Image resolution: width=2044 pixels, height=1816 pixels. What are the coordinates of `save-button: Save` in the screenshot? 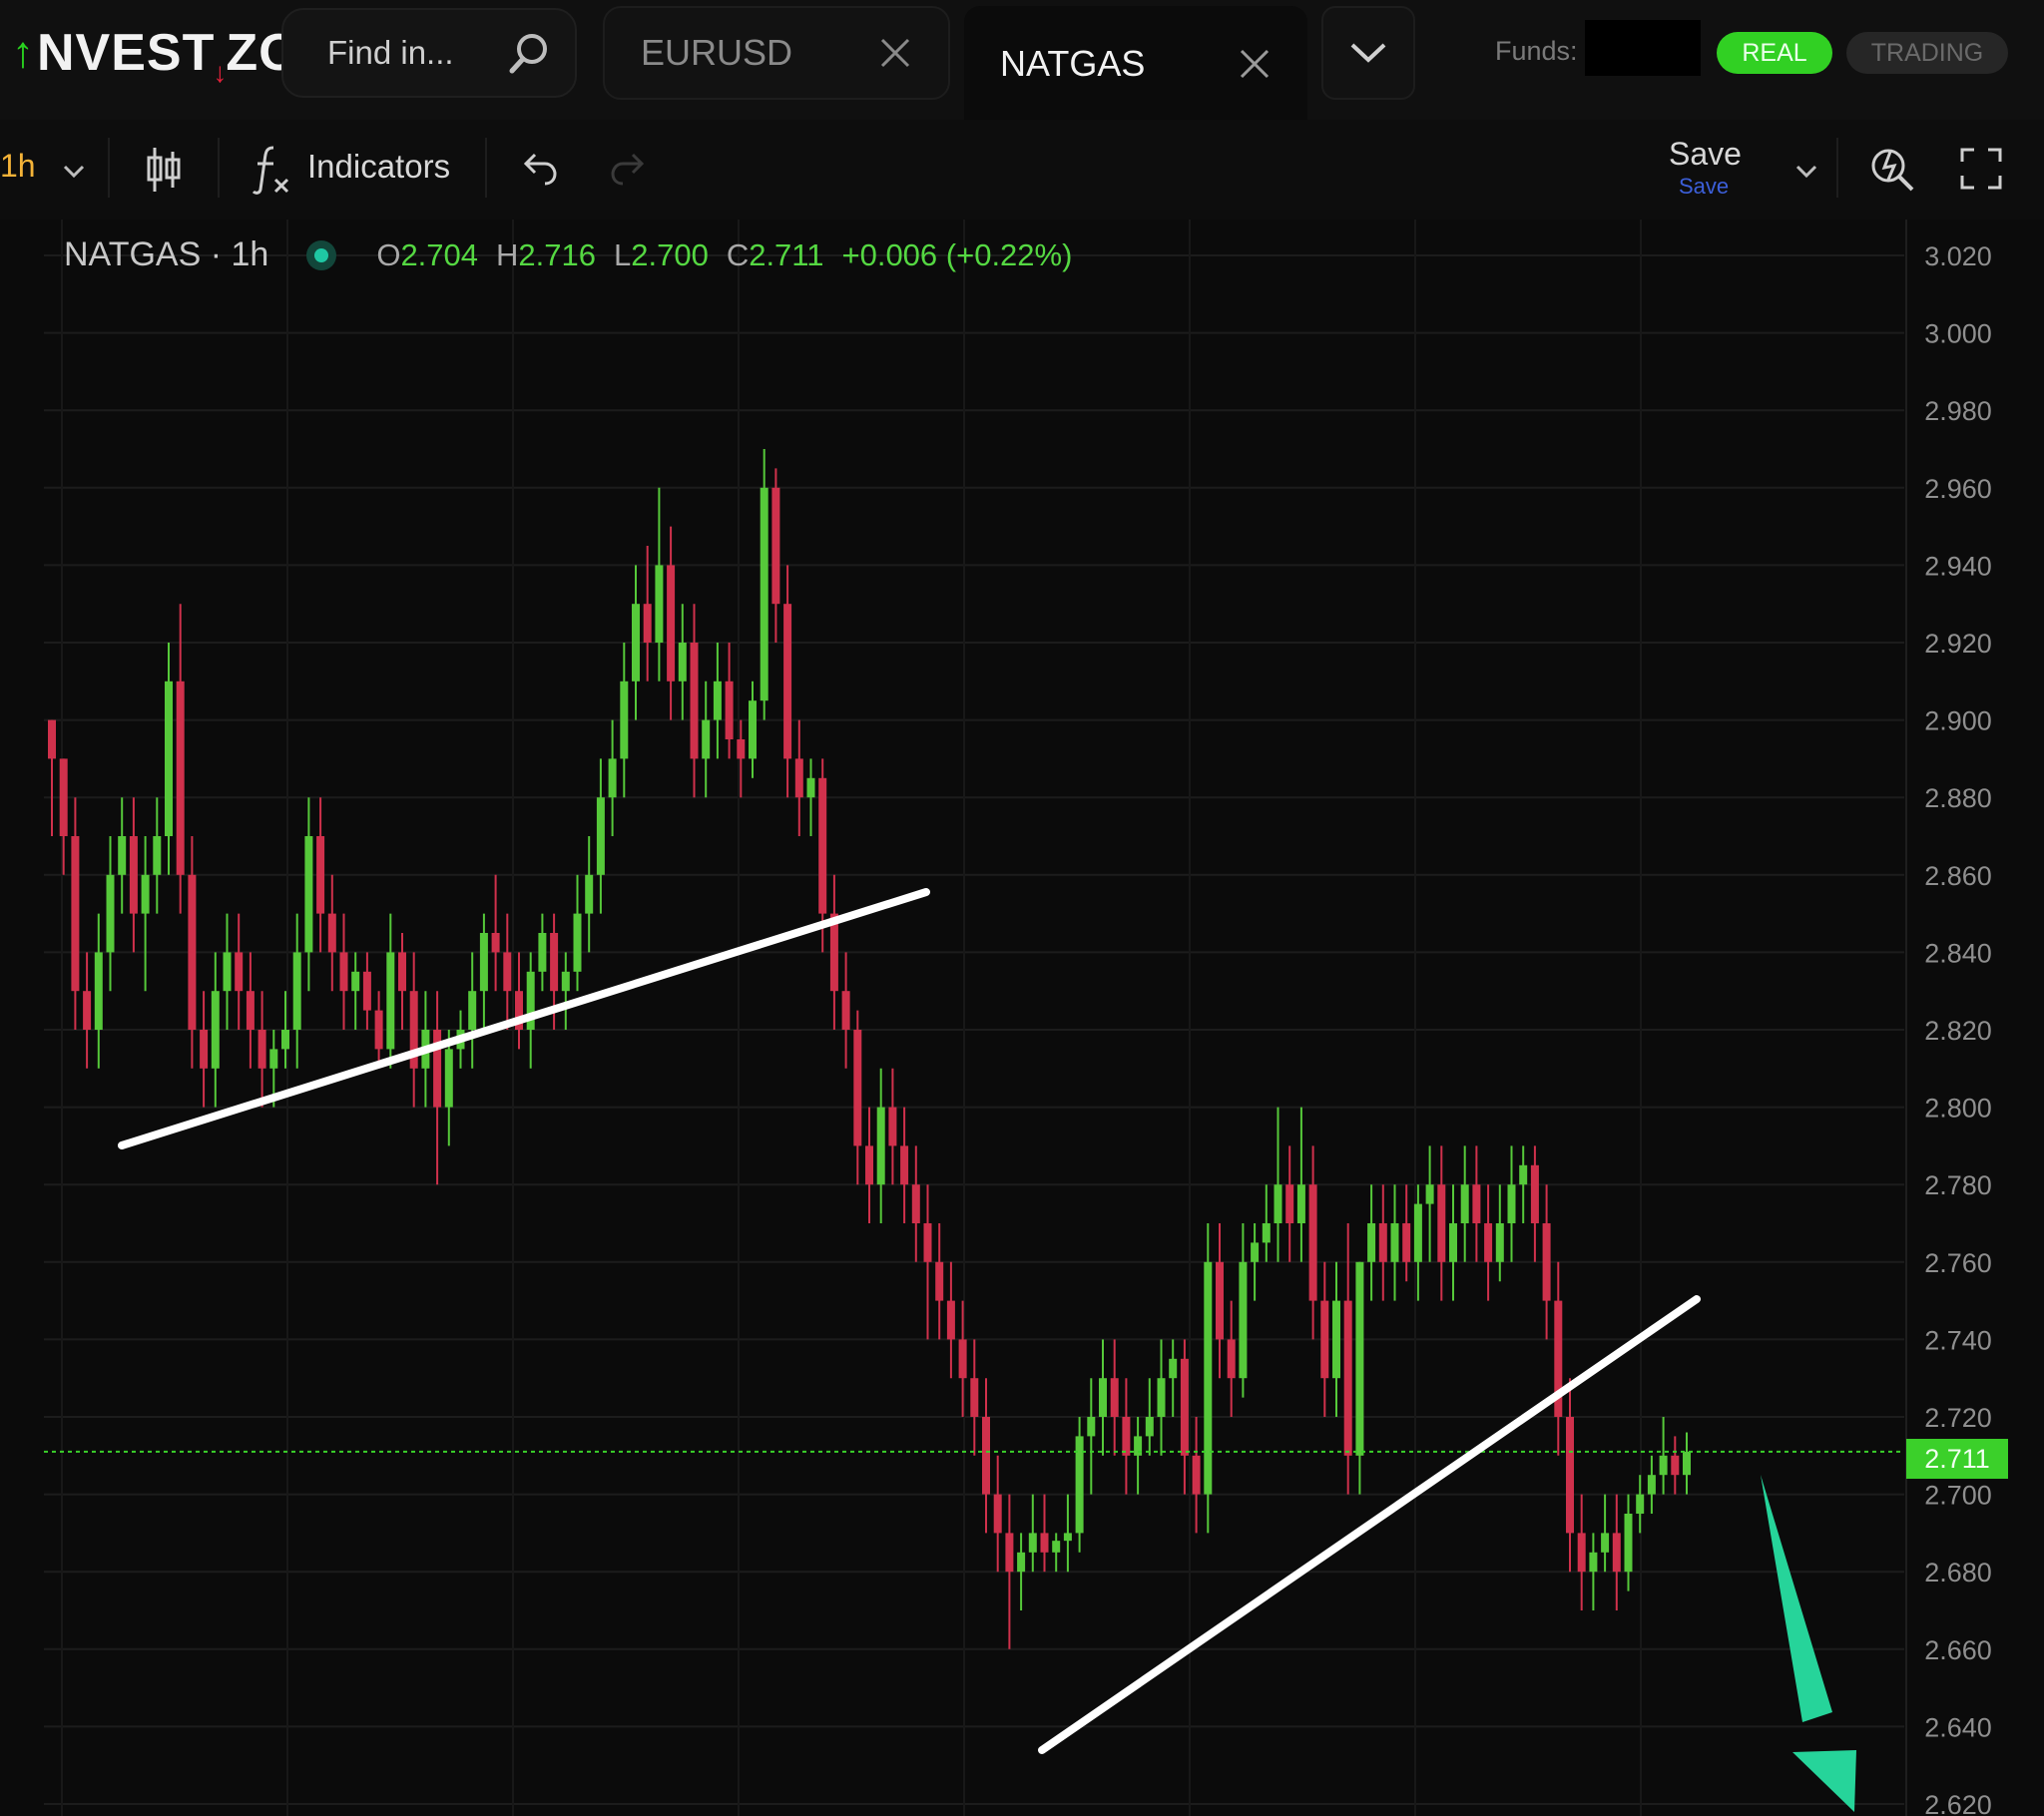 It's located at (1705, 154).